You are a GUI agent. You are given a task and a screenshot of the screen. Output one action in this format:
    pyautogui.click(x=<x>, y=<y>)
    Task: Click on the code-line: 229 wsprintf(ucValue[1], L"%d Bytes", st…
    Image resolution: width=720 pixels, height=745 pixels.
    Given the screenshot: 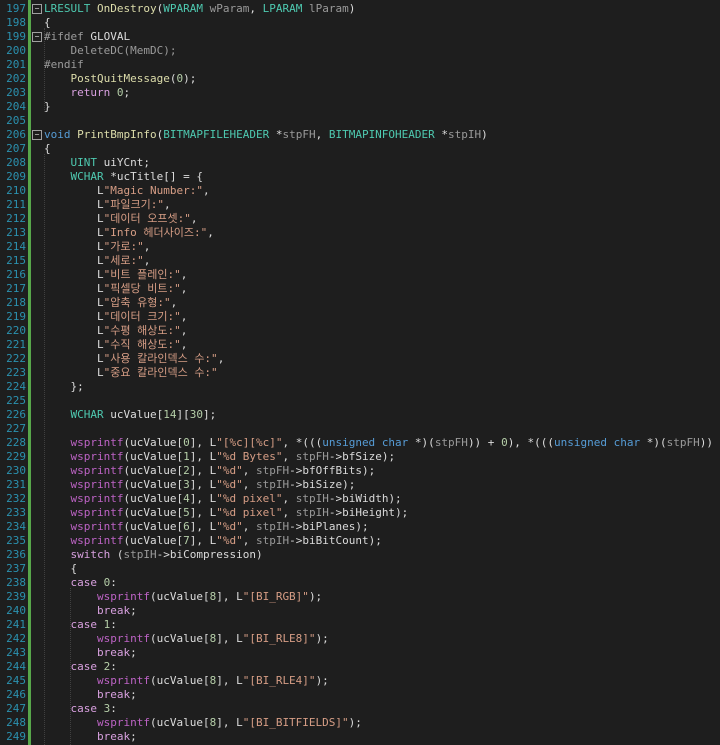 What is the action you would take?
    pyautogui.click(x=360, y=457)
    